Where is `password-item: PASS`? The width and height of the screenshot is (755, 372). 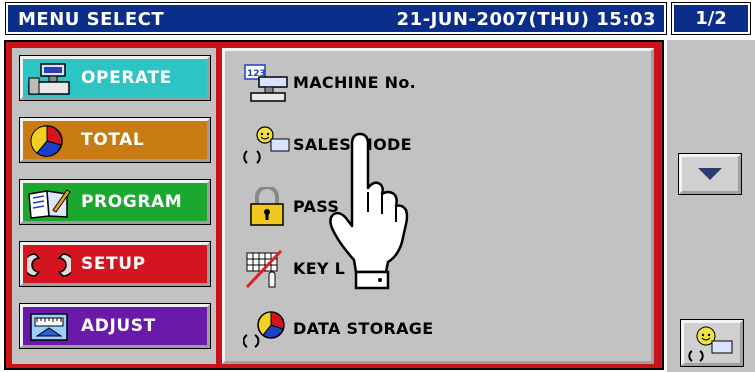
password-item: PASS is located at coordinates (443, 207).